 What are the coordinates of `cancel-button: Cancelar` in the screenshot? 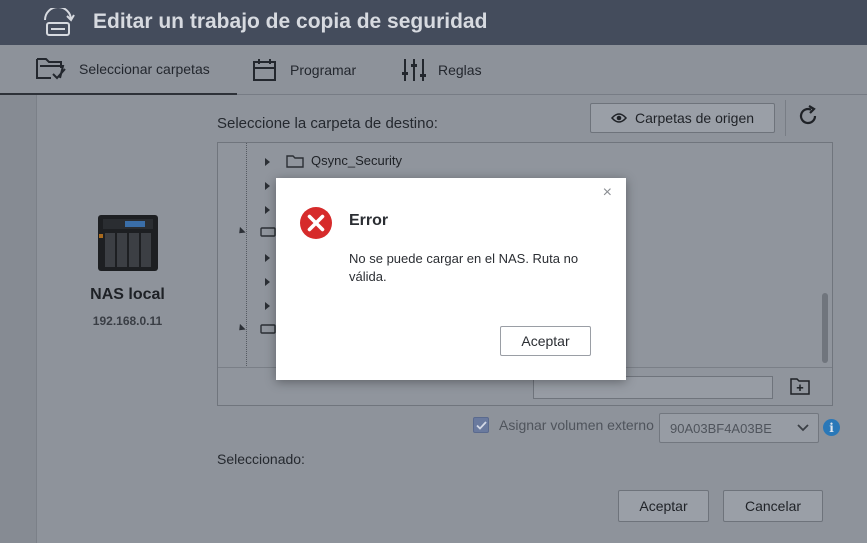 It's located at (773, 506).